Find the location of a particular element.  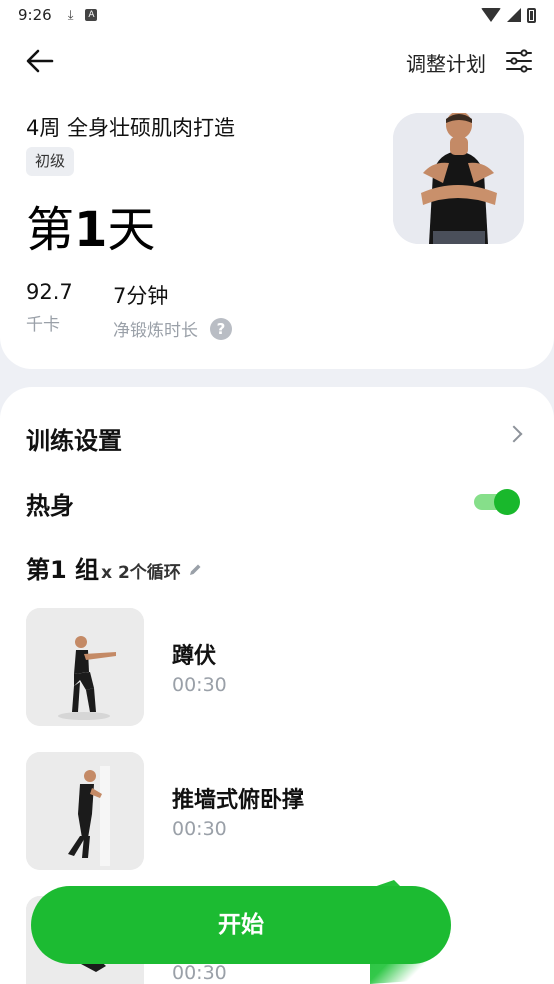

group-header: 第1 组 x 2个循环 is located at coordinates (114, 568).